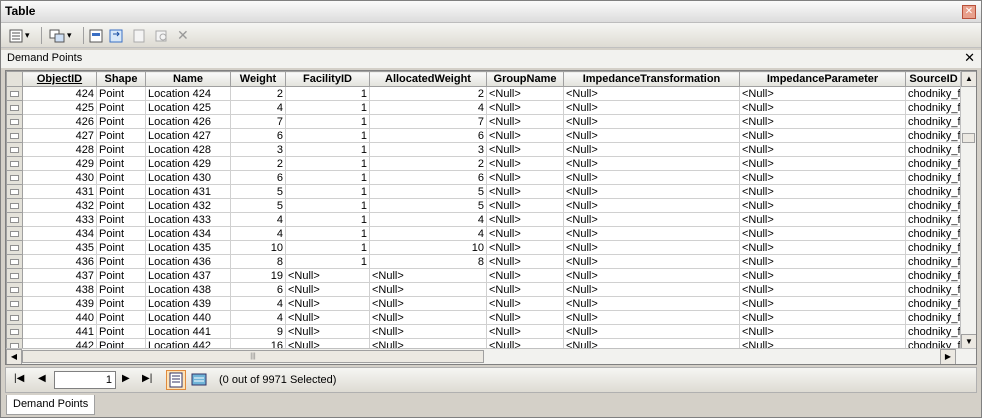  What do you see at coordinates (258, 121) in the screenshot?
I see `table-cell: 7` at bounding box center [258, 121].